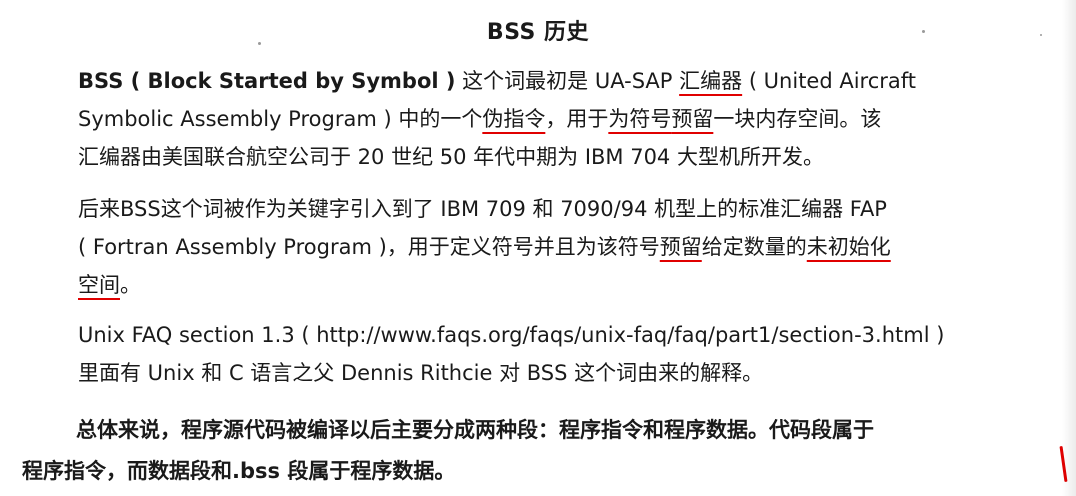 This screenshot has height=496, width=1076. I want to click on text-run: 这个词最初是 UA-SAP, so click(567, 81).